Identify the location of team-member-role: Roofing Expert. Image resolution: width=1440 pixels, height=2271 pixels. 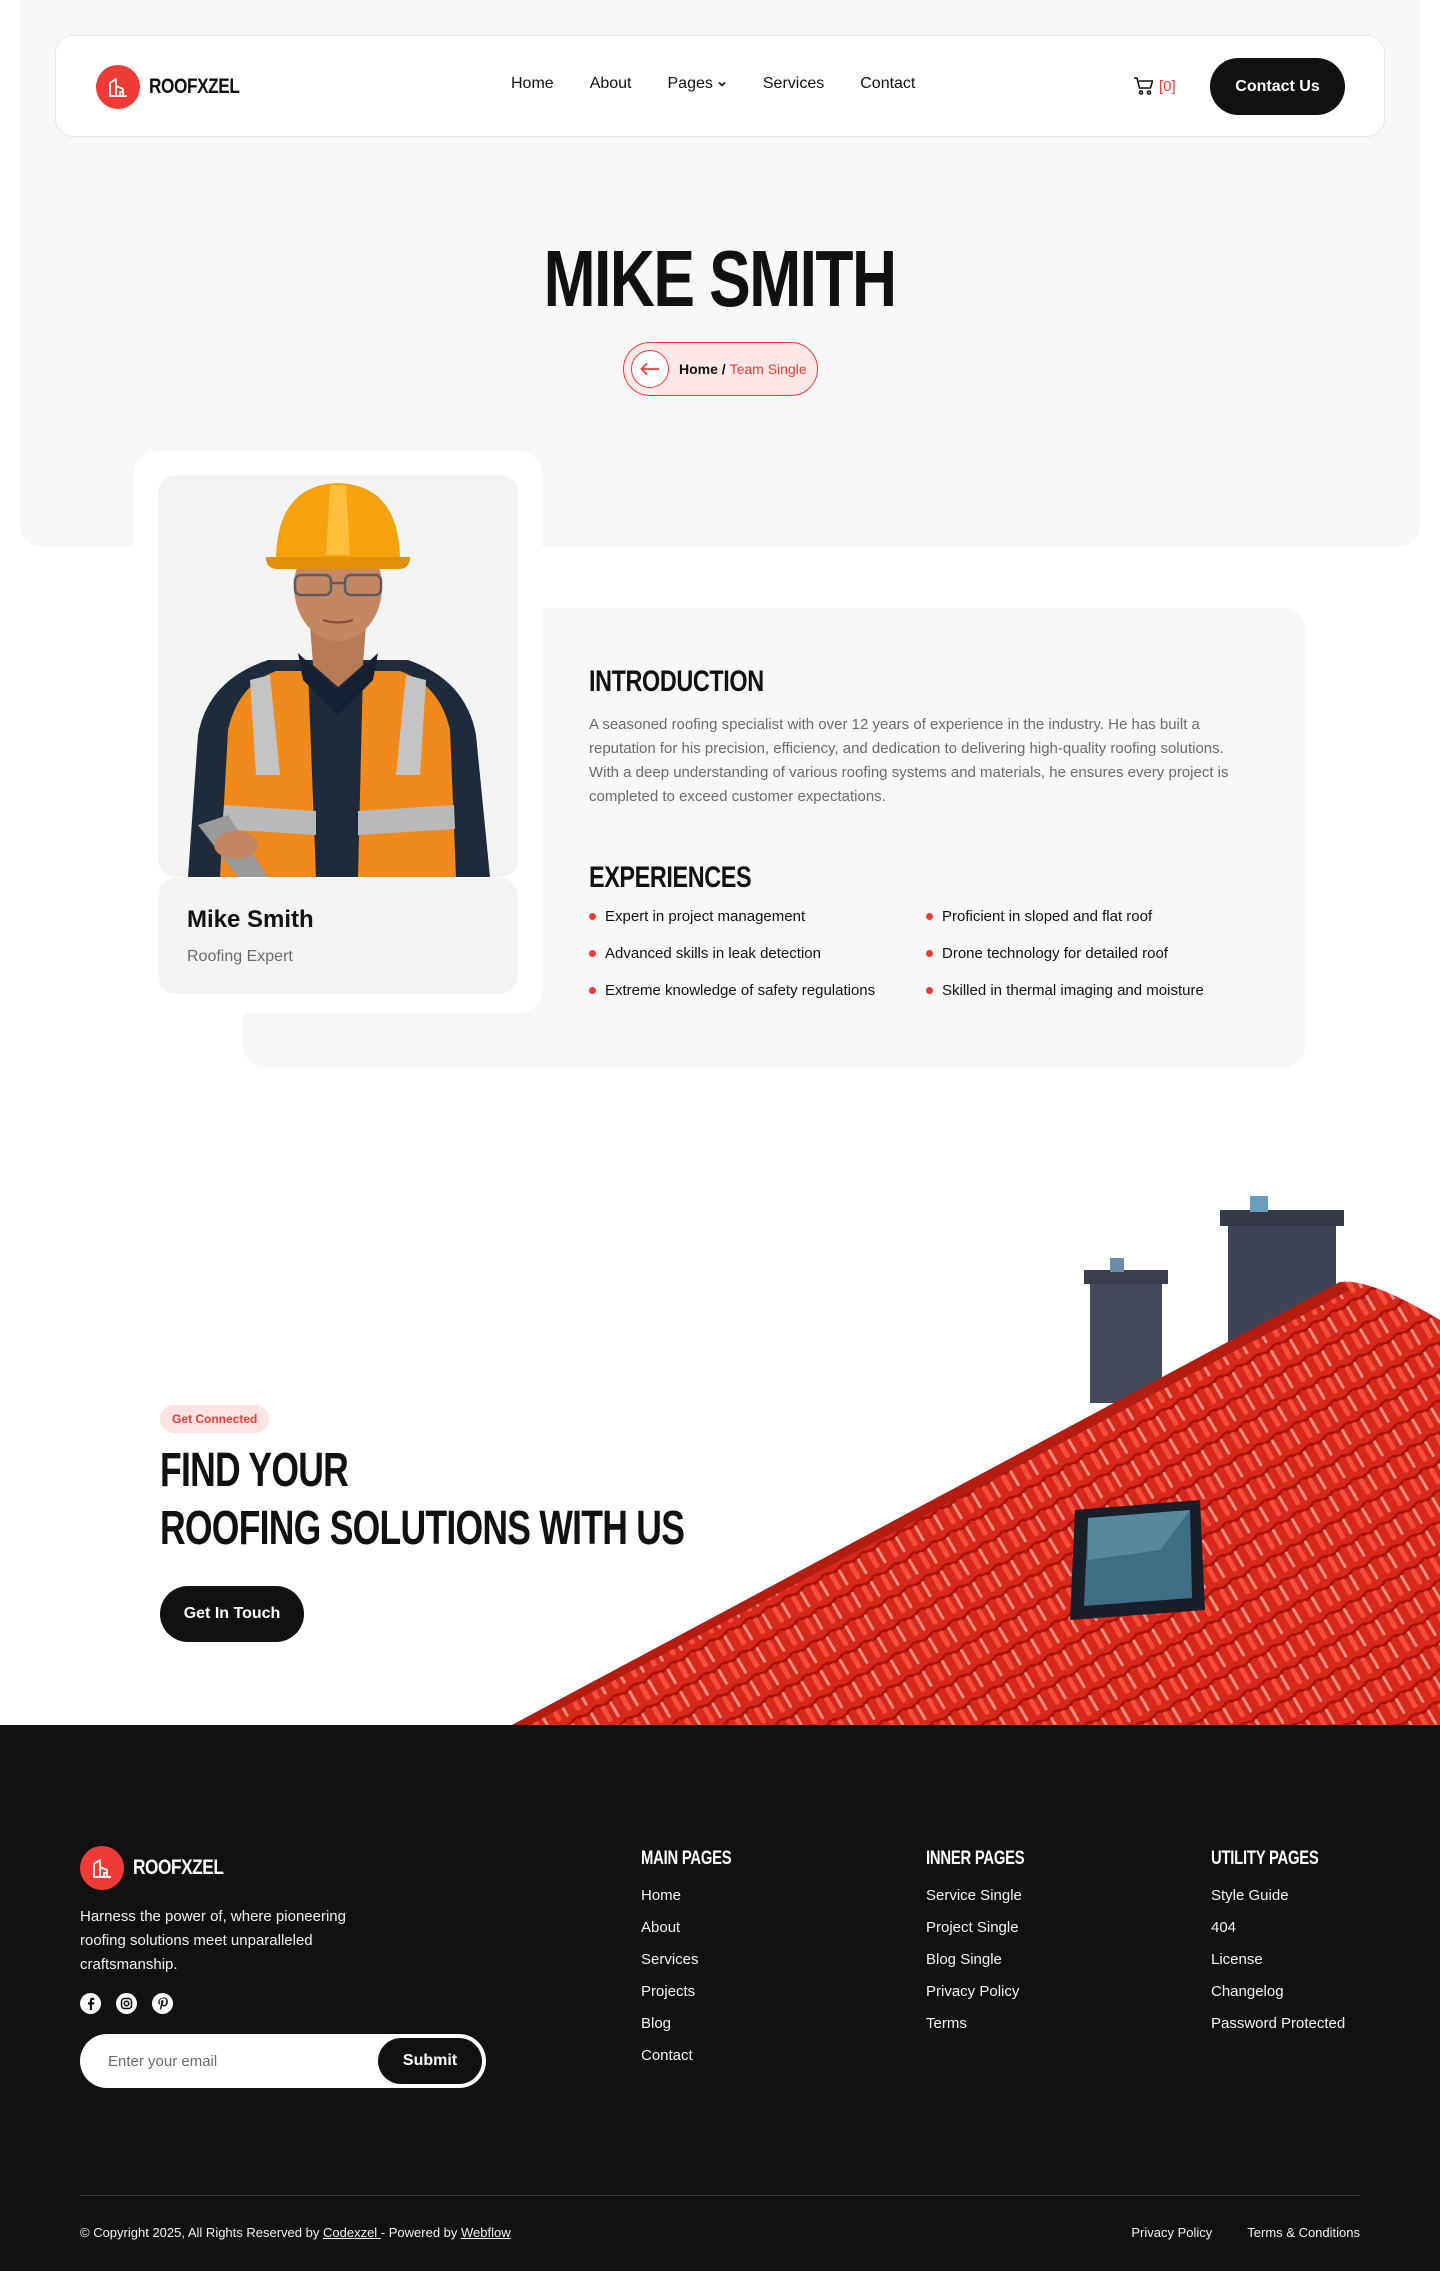
(240, 956).